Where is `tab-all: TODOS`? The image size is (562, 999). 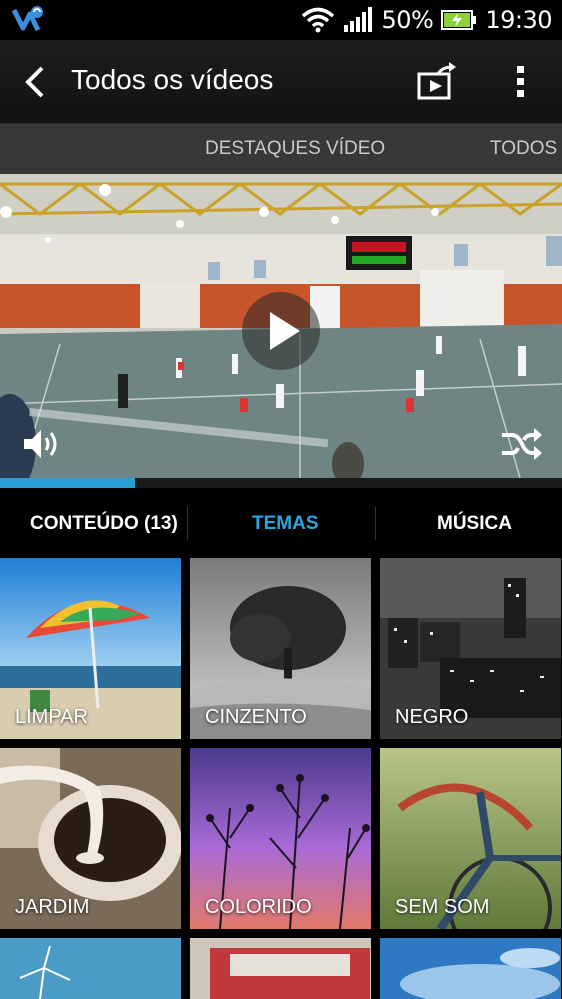 tab-all: TODOS is located at coordinates (523, 149).